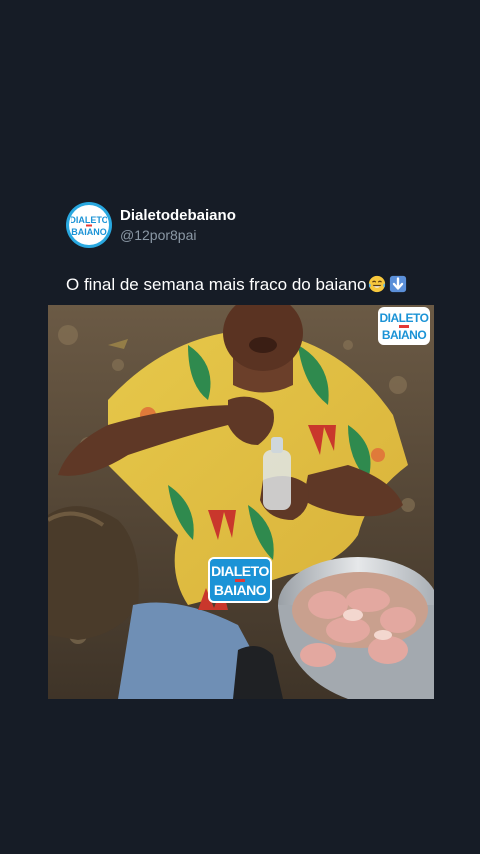 This screenshot has height=854, width=480. Describe the element at coordinates (404, 326) in the screenshot. I see `watermark-logo-corner: DIALETO BAIANO` at that location.